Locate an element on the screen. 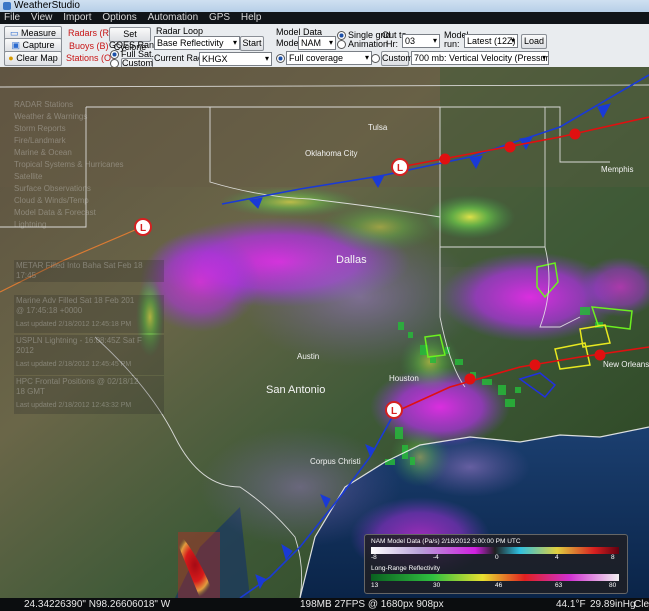 The height and width of the screenshot is (611, 649). refl-tick: 46 is located at coordinates (499, 585).